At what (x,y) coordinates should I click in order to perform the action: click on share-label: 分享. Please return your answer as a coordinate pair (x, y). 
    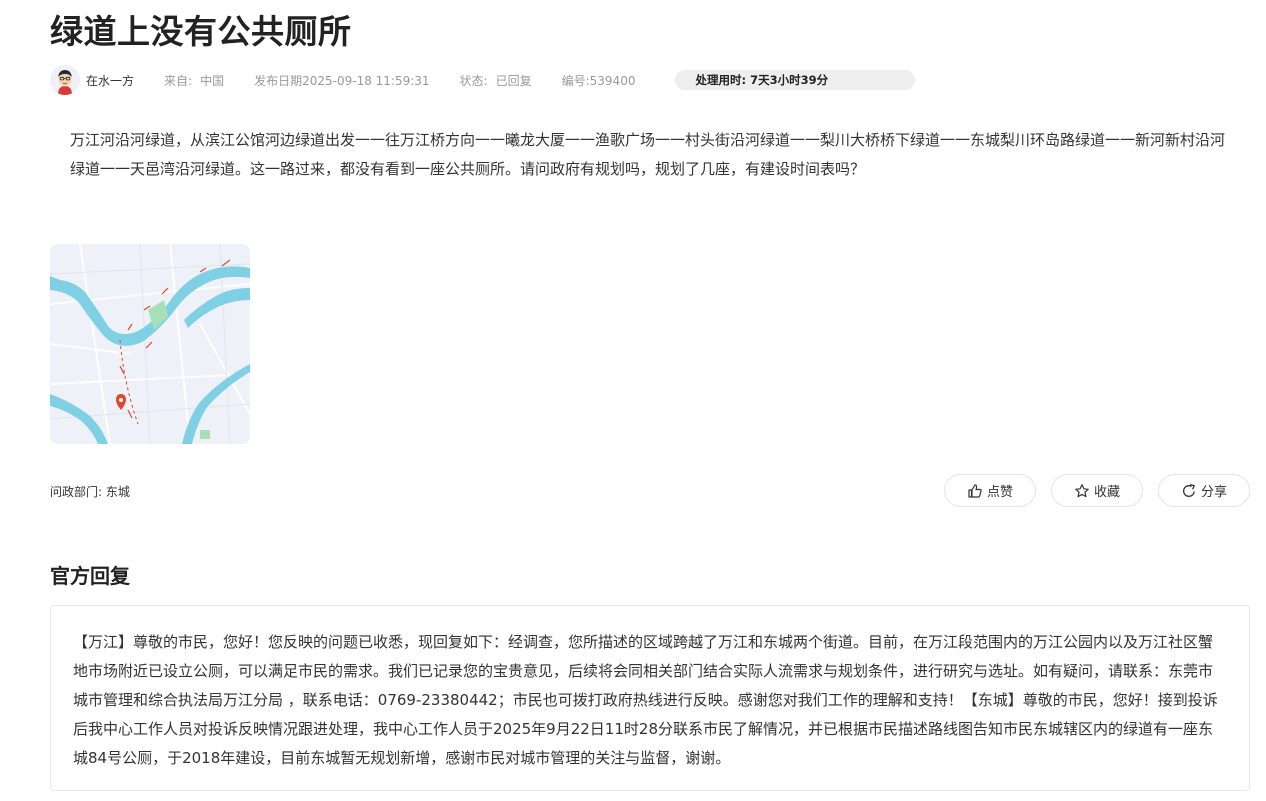
    Looking at the image, I should click on (1213, 492).